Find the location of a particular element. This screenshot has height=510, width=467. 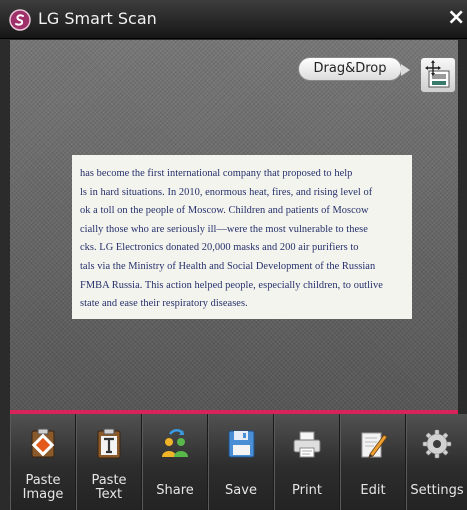

drag-drop-label: Drag&Drop is located at coordinates (354, 69).